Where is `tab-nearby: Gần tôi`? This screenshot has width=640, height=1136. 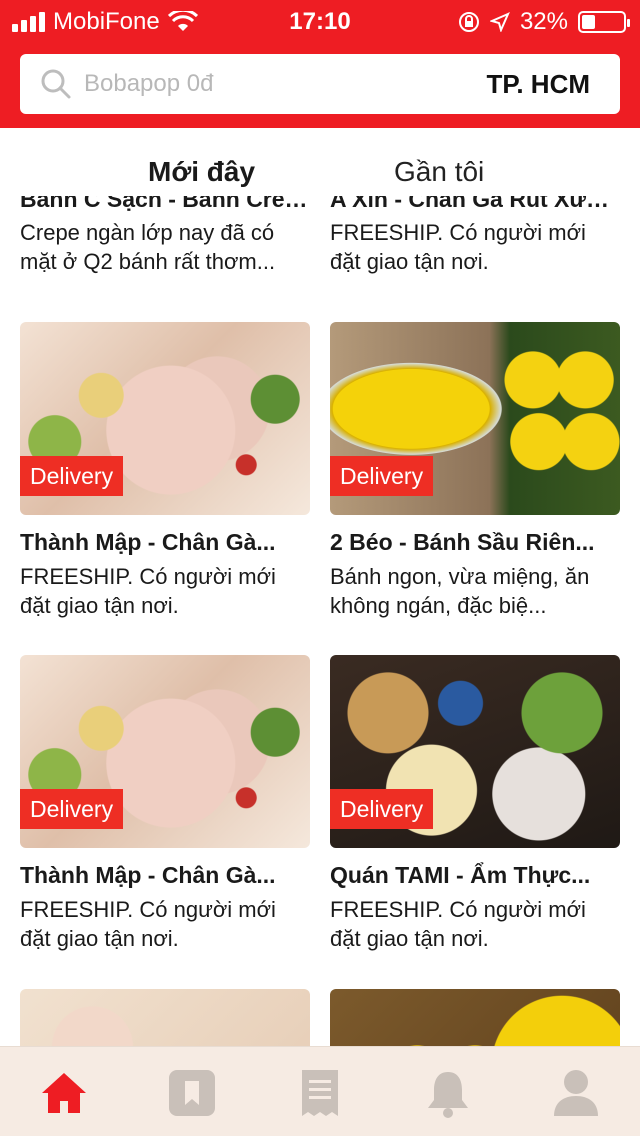 tab-nearby: Gần tôi is located at coordinates (439, 172).